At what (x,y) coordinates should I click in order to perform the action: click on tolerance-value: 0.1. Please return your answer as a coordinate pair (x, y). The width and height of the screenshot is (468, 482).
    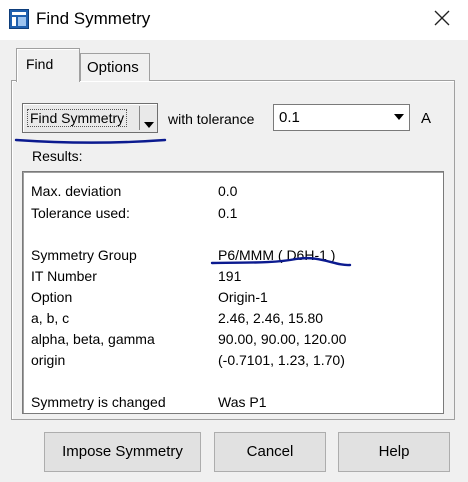
    Looking at the image, I should click on (289, 117).